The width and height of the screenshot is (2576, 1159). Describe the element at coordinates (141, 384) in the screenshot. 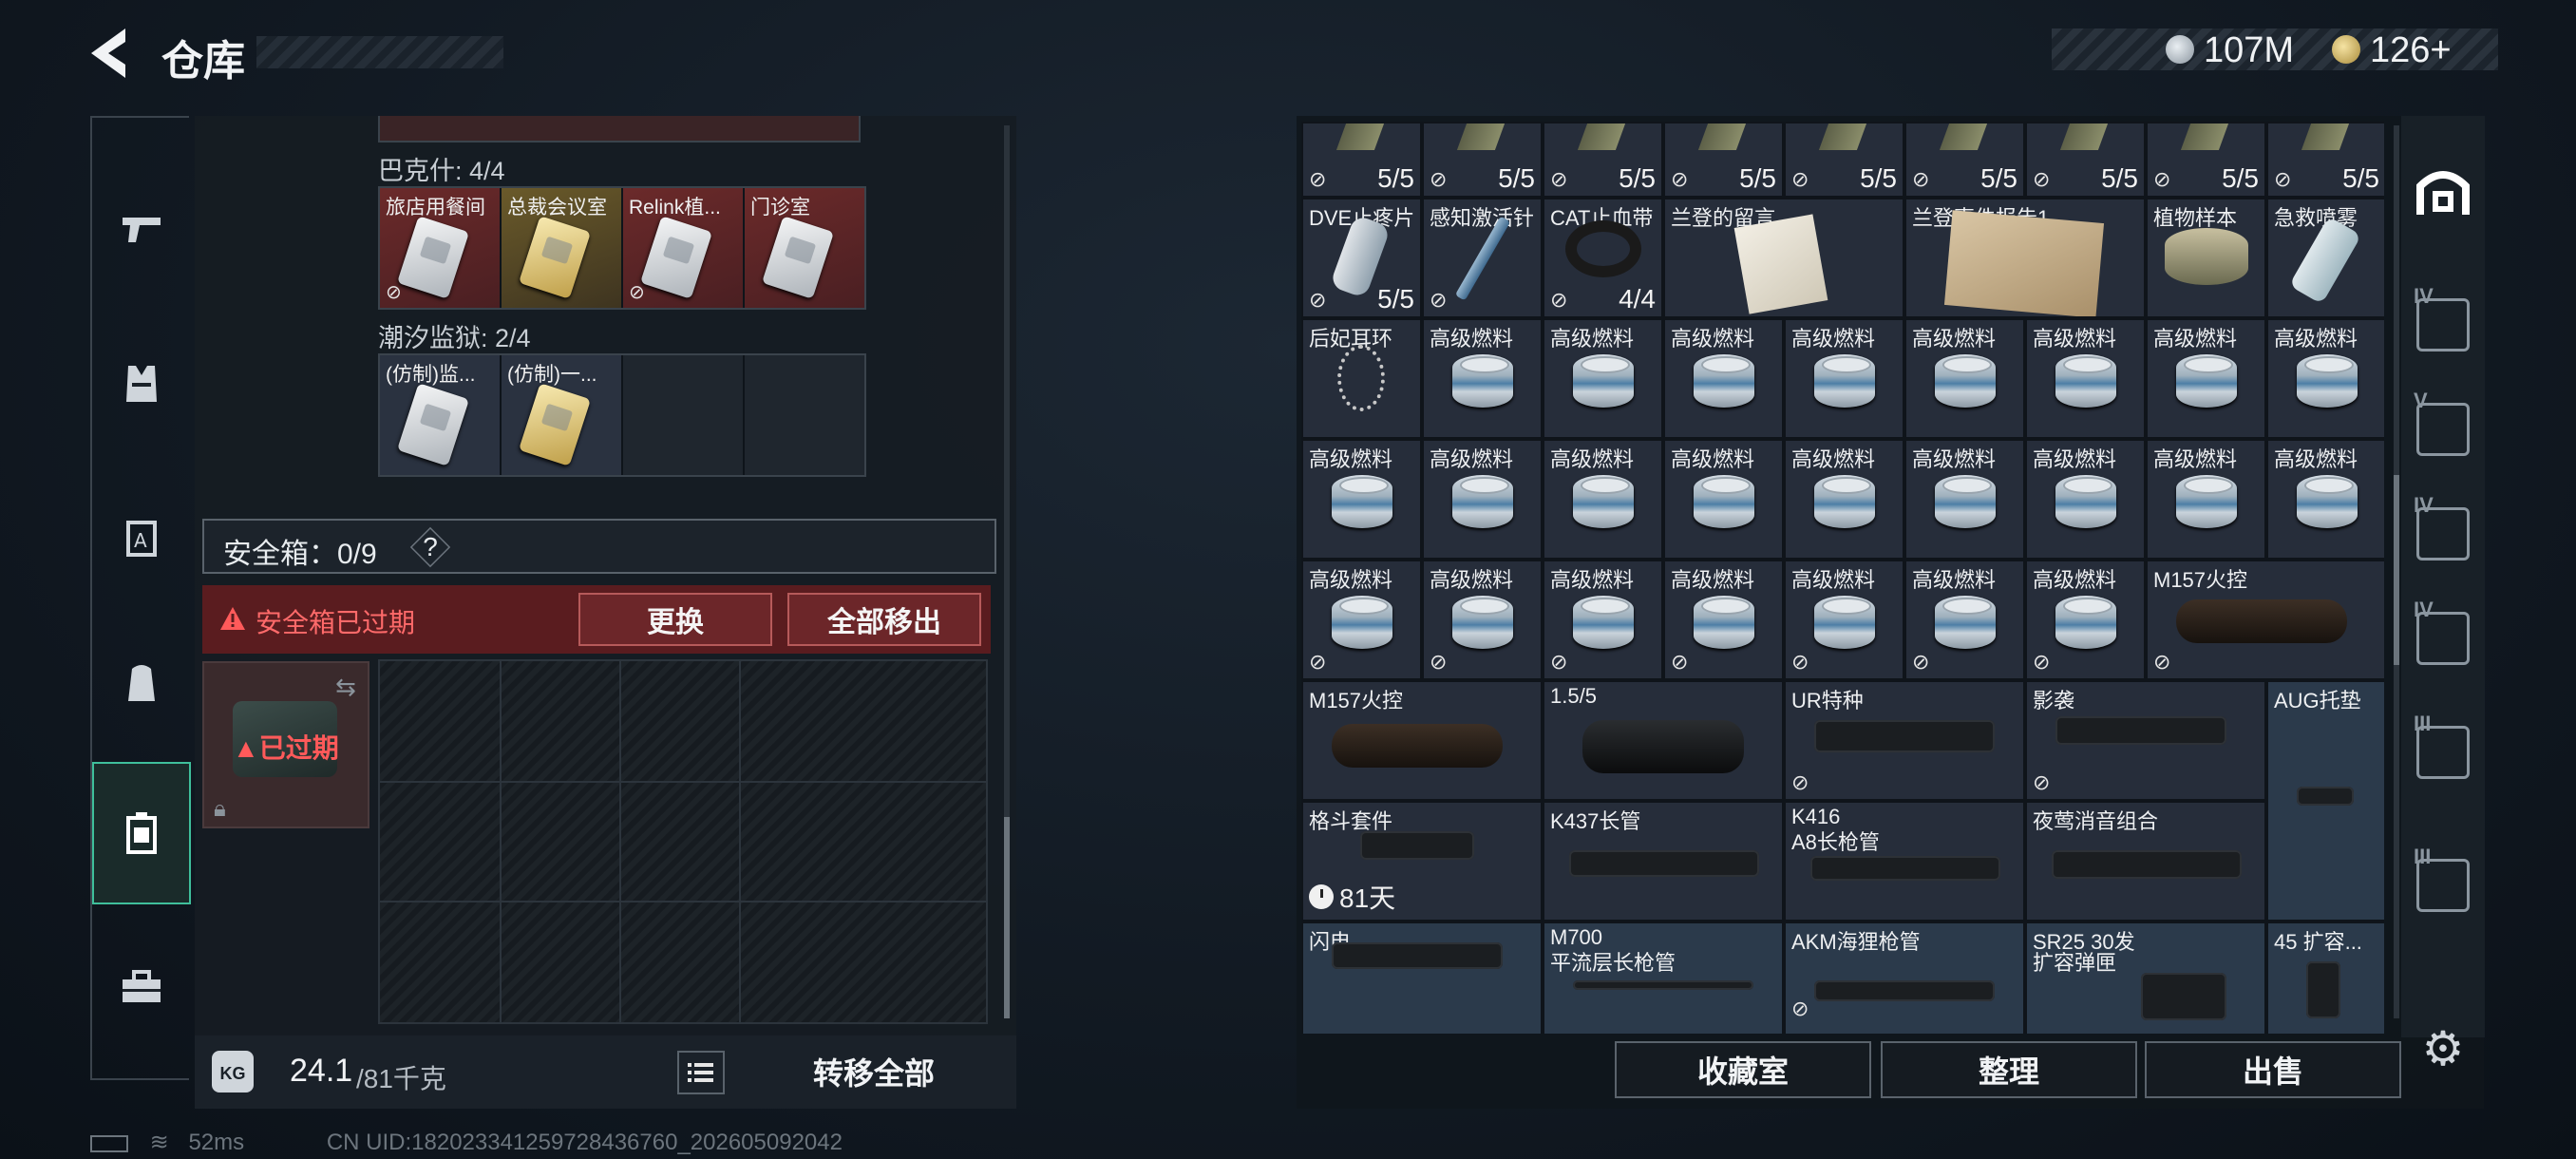

I see `nav-vest` at that location.